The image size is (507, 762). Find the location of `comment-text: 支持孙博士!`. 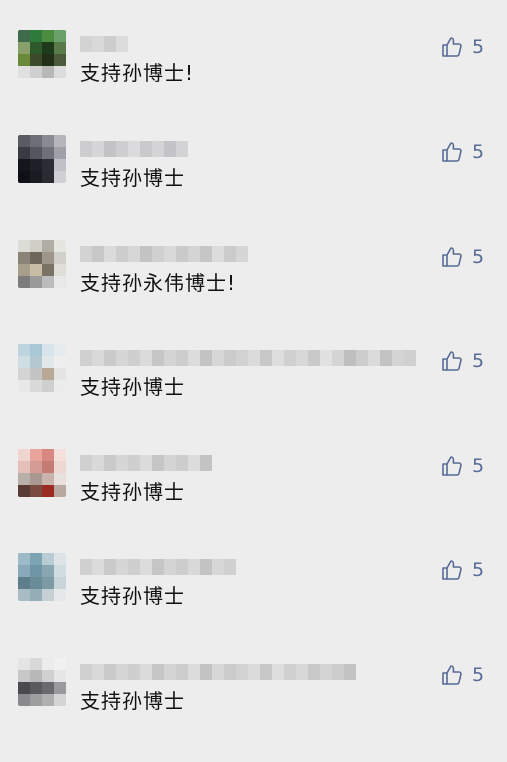

comment-text: 支持孙博士! is located at coordinates (137, 73).